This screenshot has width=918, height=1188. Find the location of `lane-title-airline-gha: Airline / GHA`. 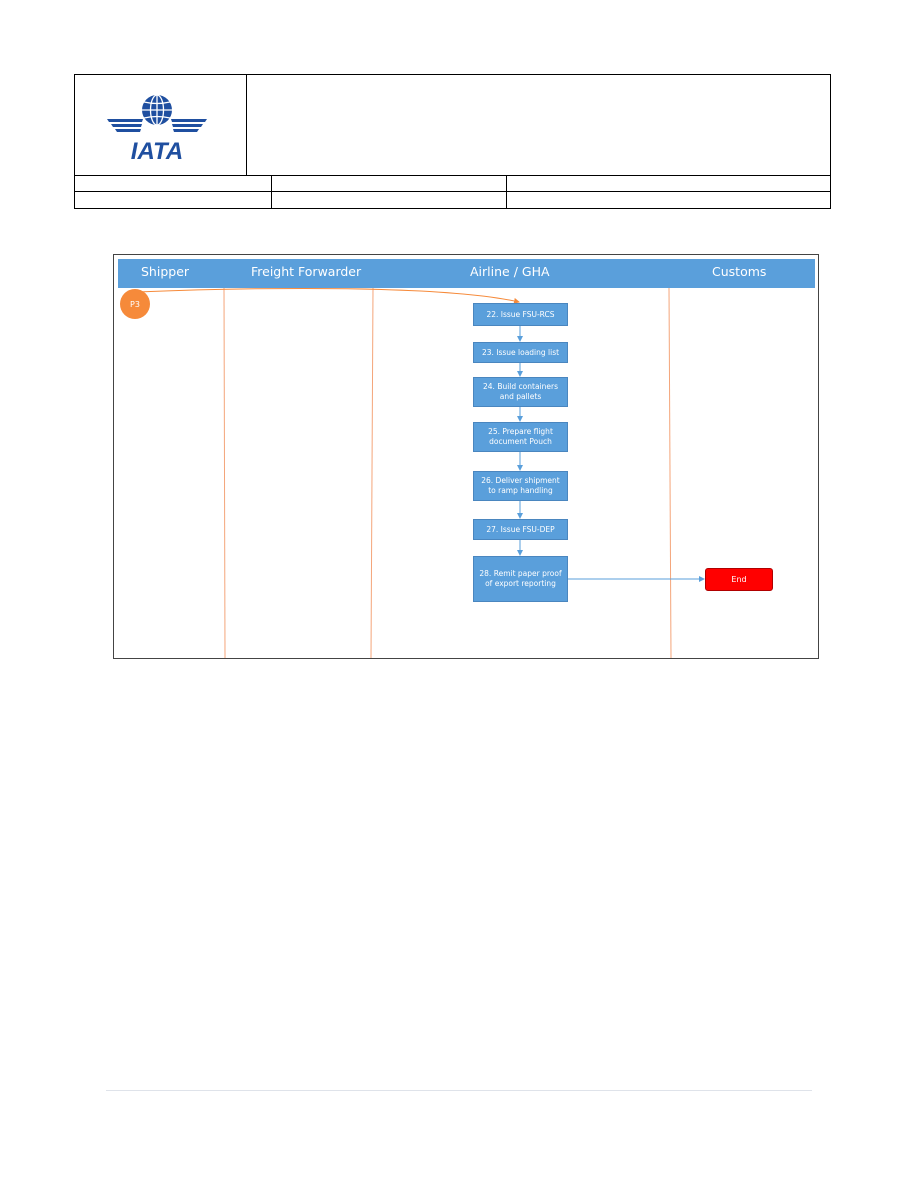

lane-title-airline-gha: Airline / GHA is located at coordinates (510, 271).